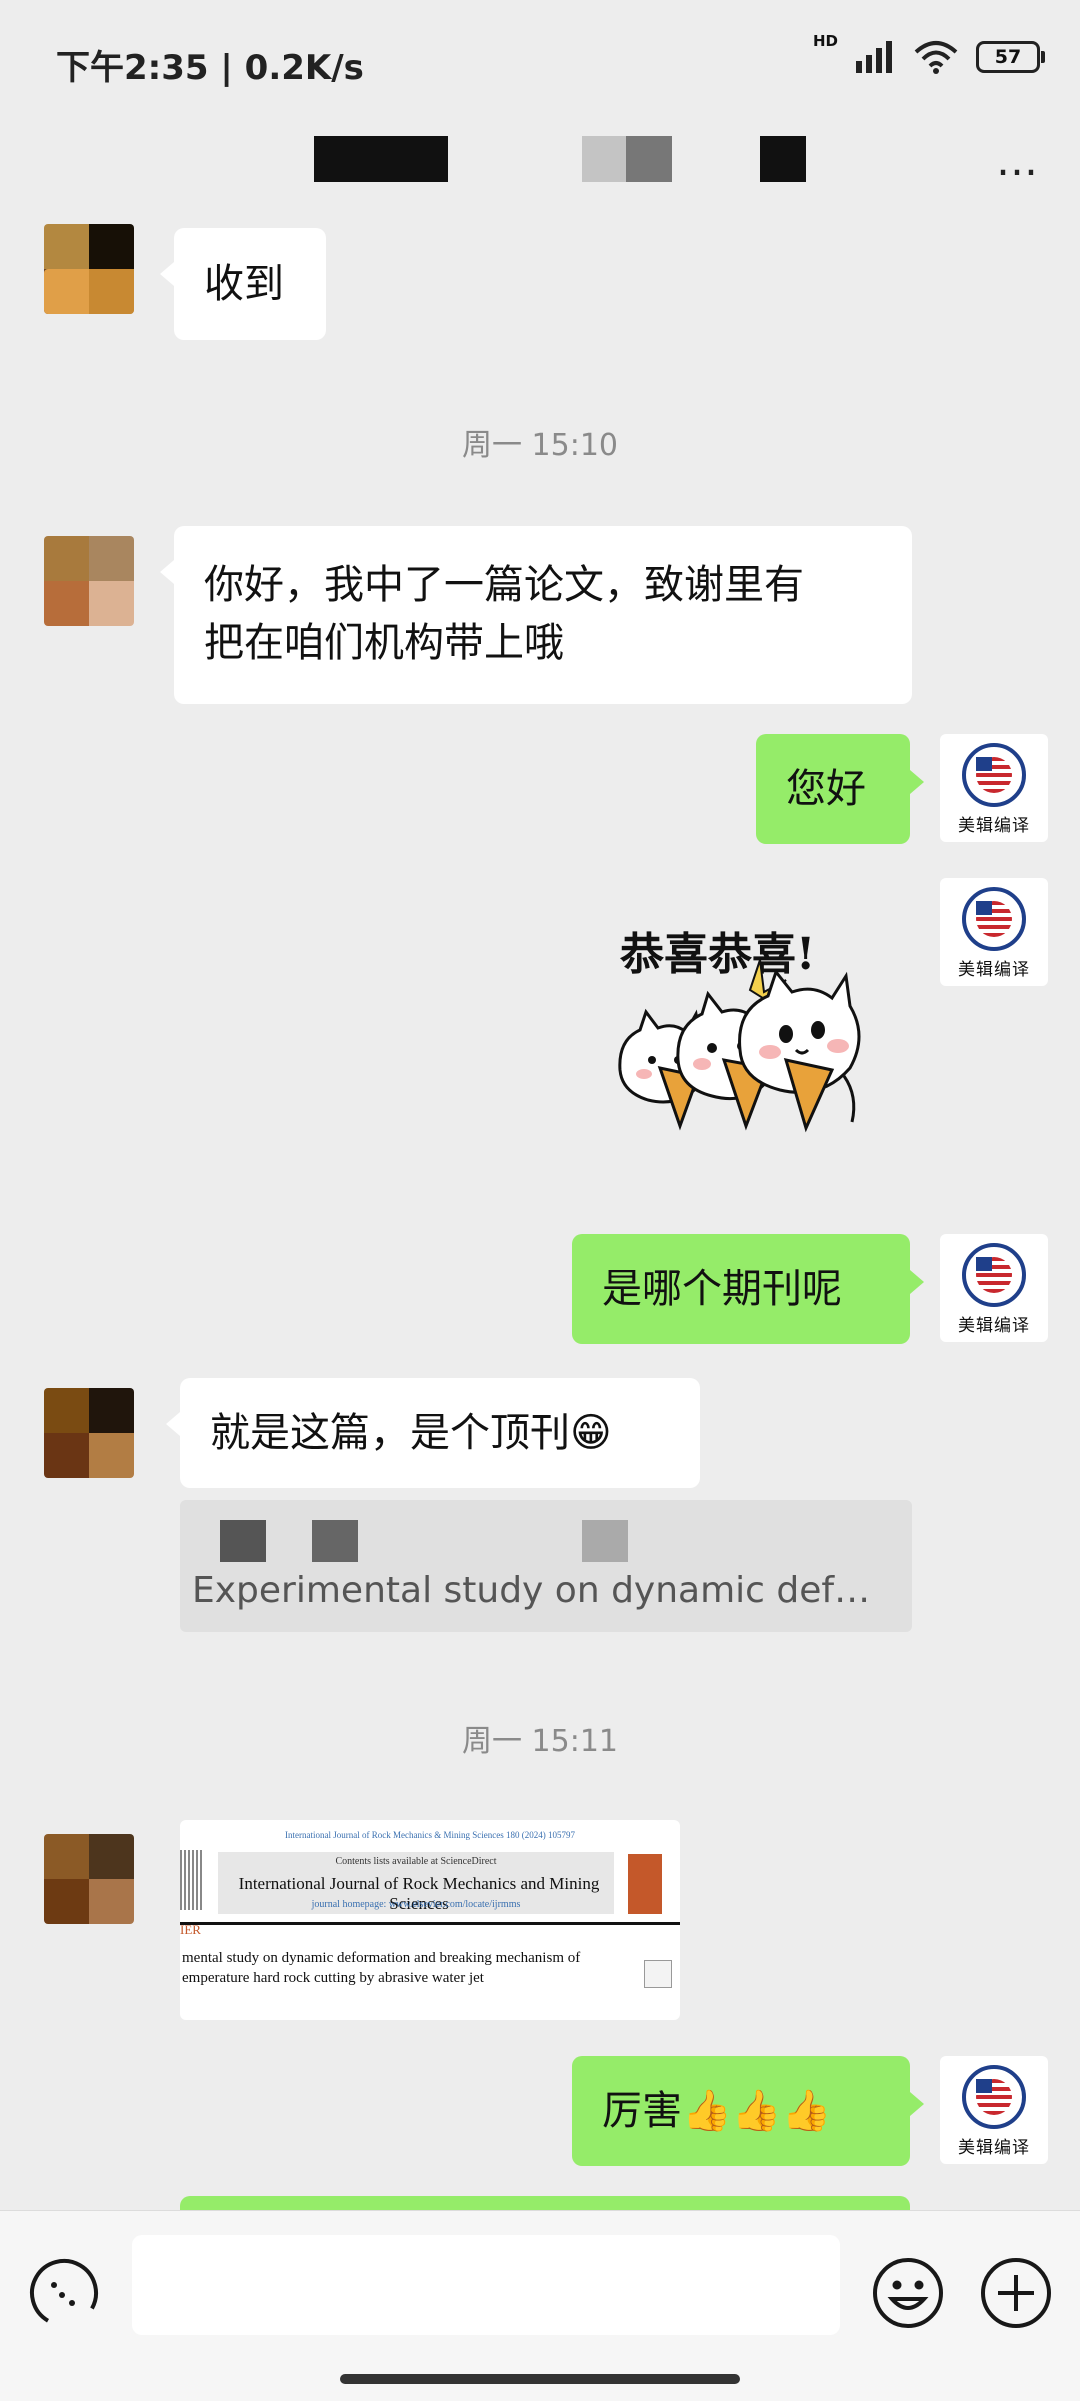  I want to click on crossmark-icon, so click(658, 1974).